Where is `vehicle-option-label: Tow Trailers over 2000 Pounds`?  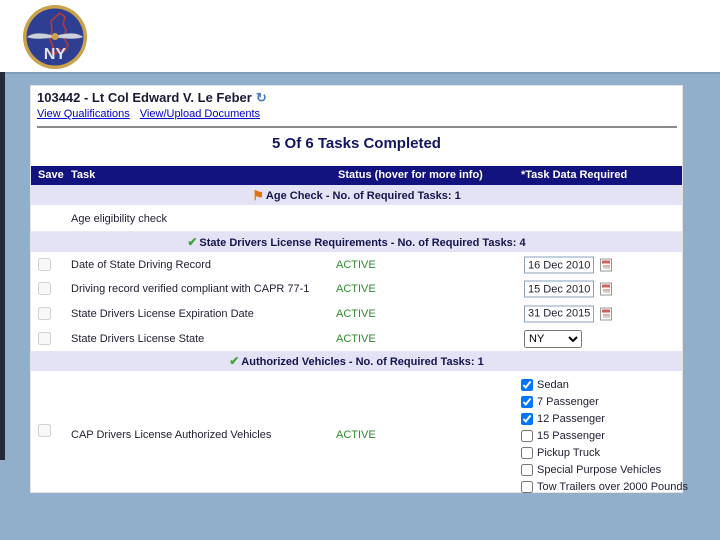
vehicle-option-label: Tow Trailers over 2000 Pounds is located at coordinates (613, 486).